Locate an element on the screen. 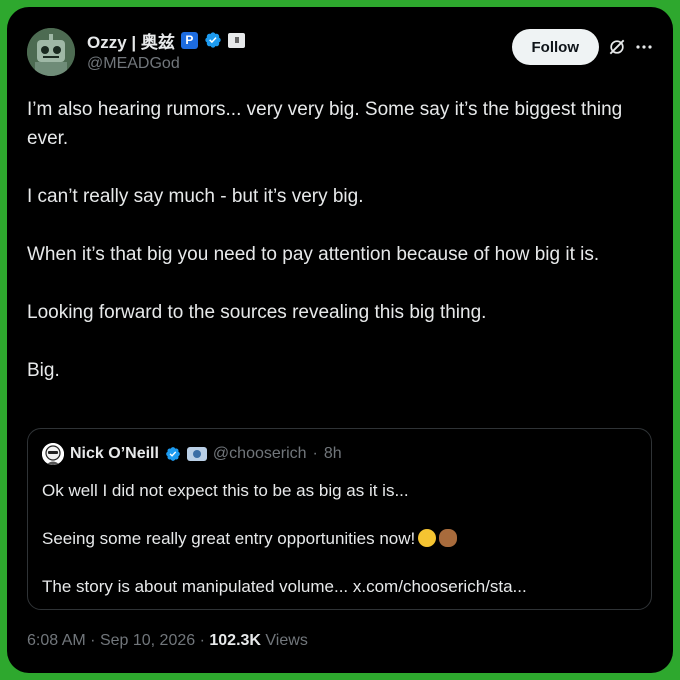  tweet-time: 6:08 AM is located at coordinates (56, 640).